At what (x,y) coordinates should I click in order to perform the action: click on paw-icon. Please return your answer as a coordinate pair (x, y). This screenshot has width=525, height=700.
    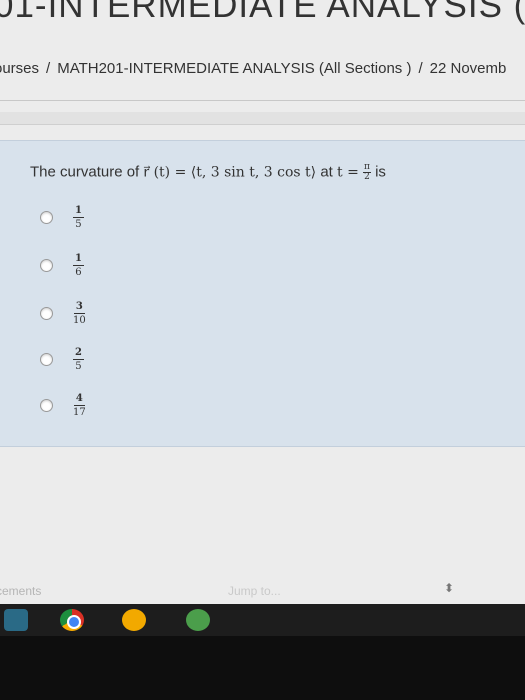
    Looking at the image, I should click on (134, 620).